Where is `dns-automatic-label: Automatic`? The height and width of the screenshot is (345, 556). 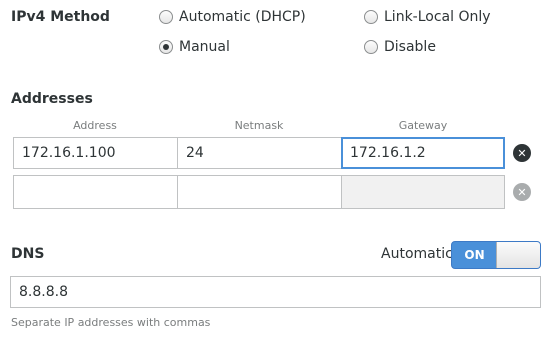
dns-automatic-label: Automatic is located at coordinates (417, 254).